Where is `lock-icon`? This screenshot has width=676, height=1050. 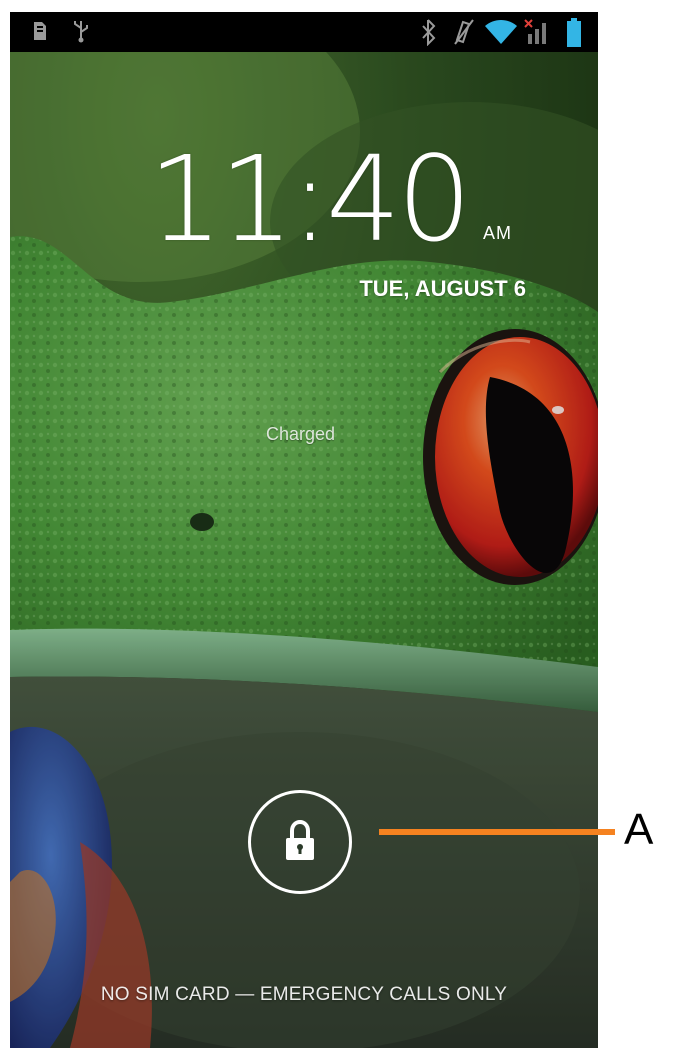
lock-icon is located at coordinates (300, 839).